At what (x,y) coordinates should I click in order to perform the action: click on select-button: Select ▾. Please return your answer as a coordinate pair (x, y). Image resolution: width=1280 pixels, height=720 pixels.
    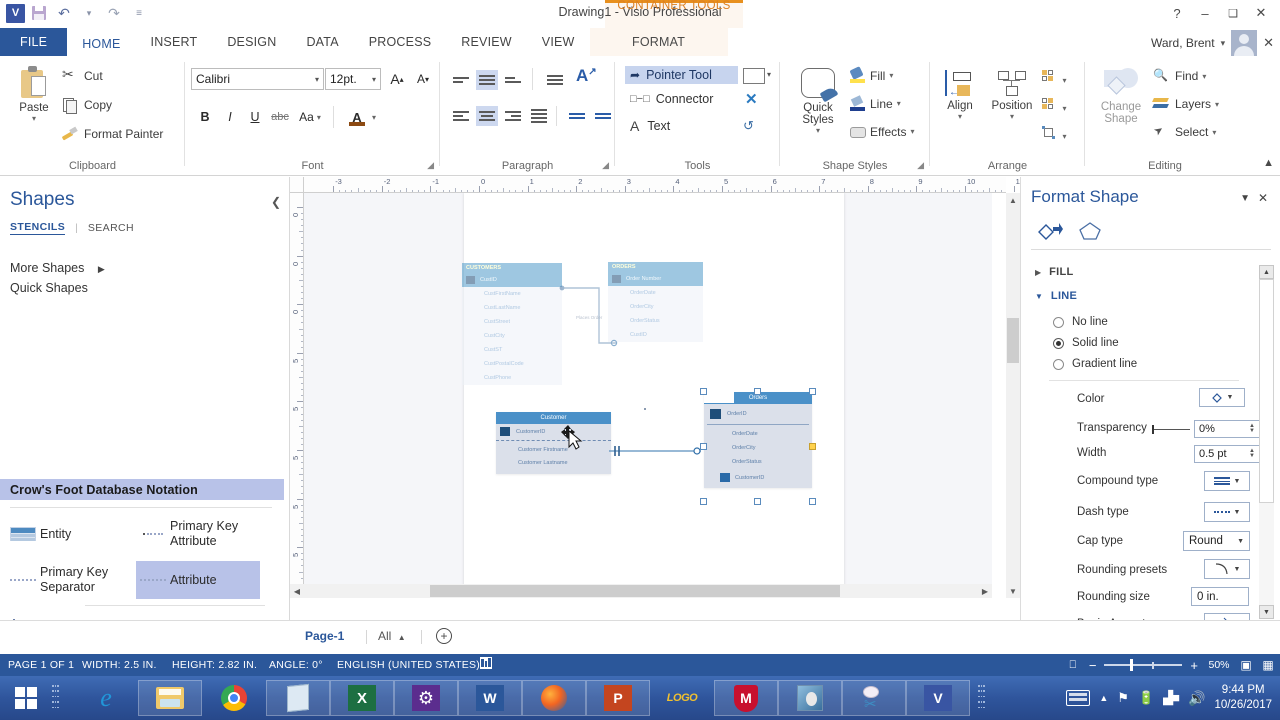
    Looking at the image, I should click on (1184, 132).